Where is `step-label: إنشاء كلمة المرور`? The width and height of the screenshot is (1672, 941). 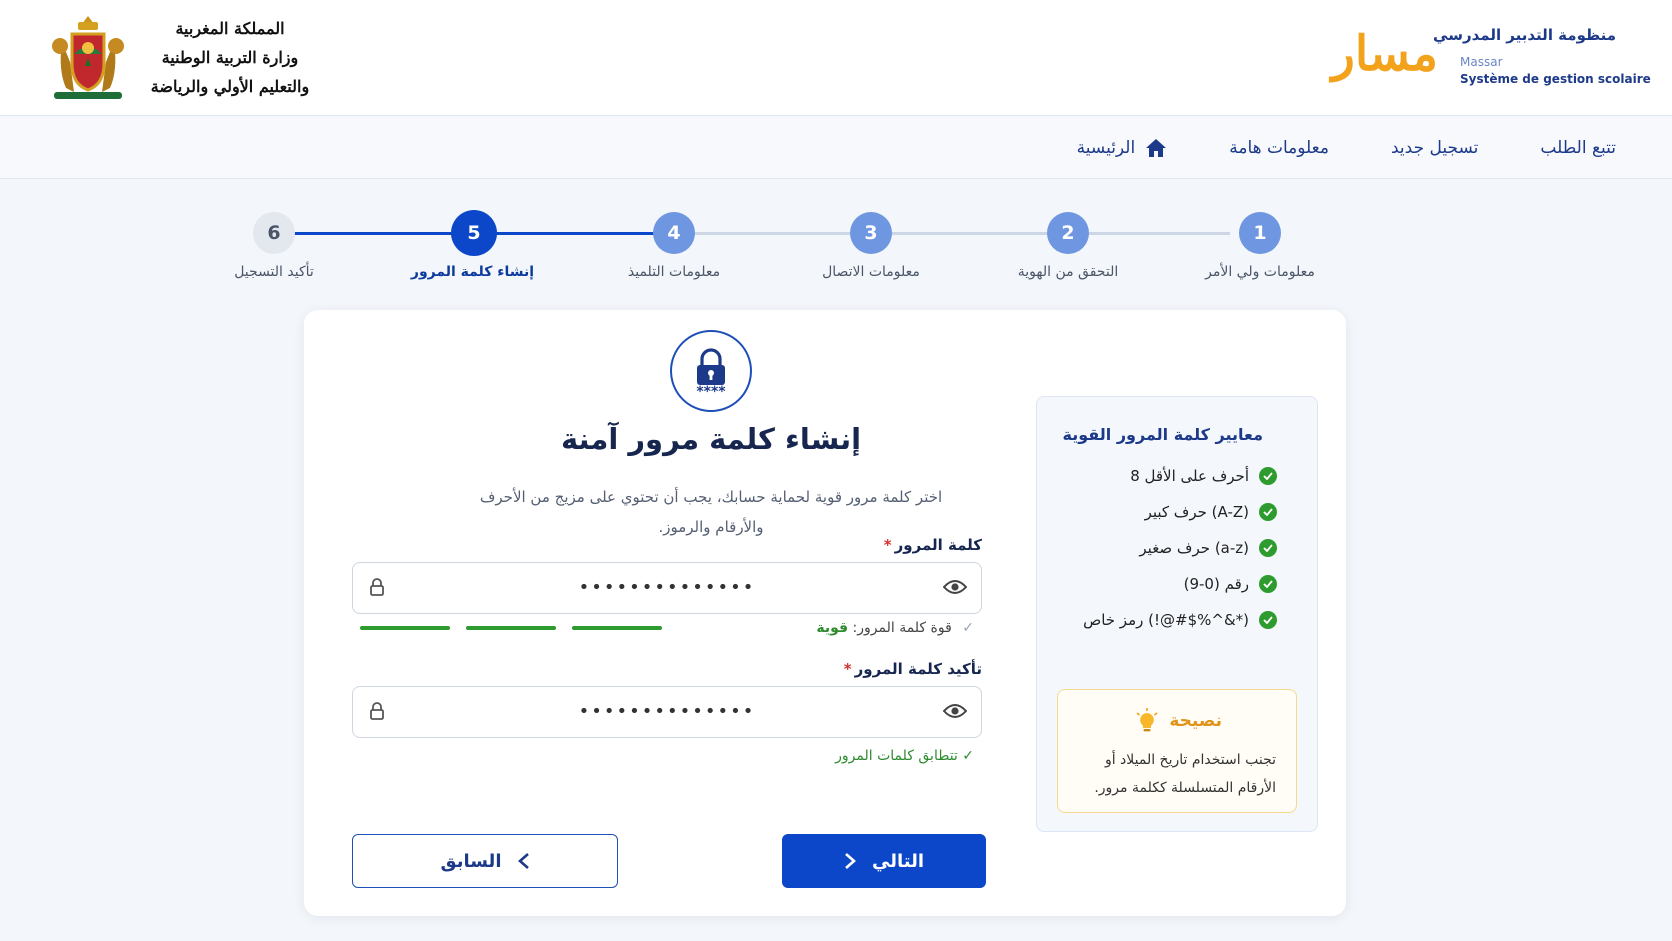 step-label: إنشاء كلمة المرور is located at coordinates (472, 272).